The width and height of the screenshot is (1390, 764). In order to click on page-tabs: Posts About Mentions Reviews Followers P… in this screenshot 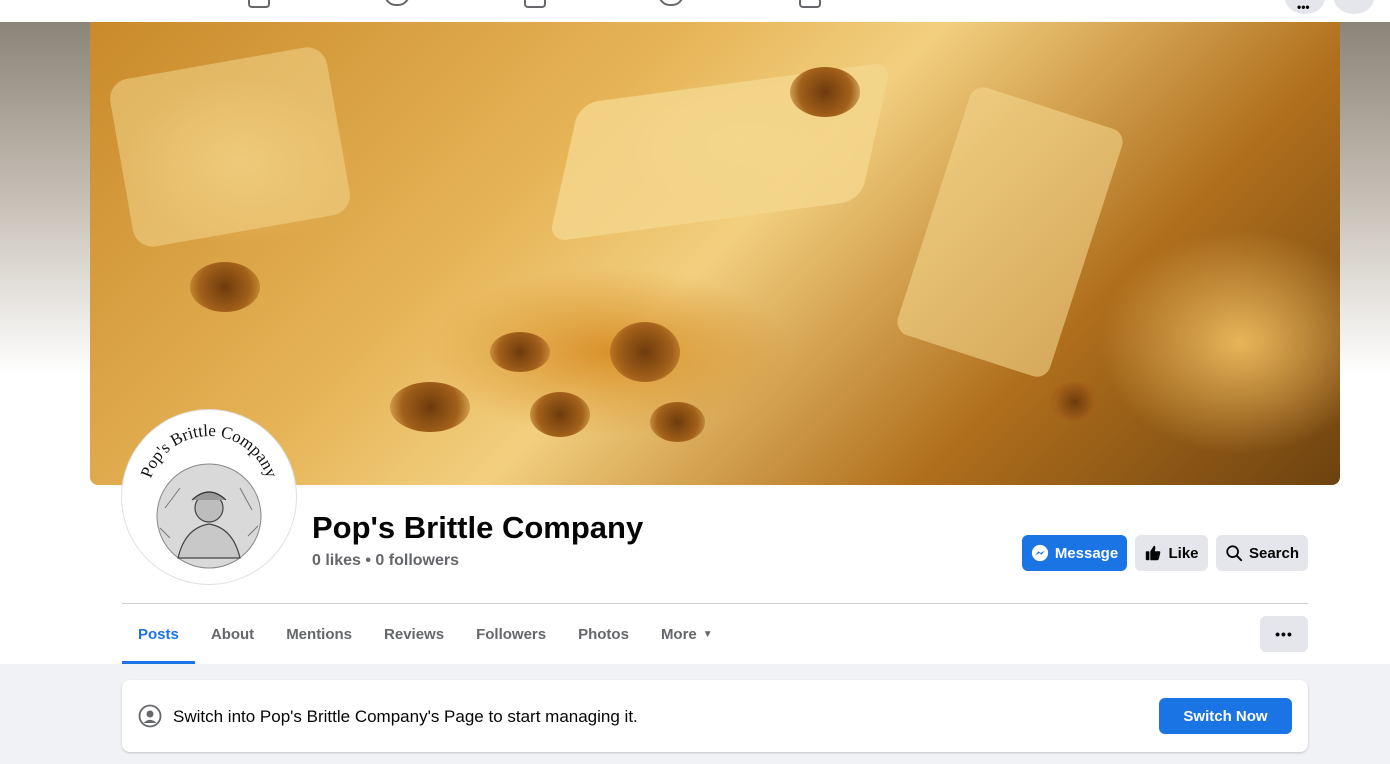, I will do `click(425, 634)`.